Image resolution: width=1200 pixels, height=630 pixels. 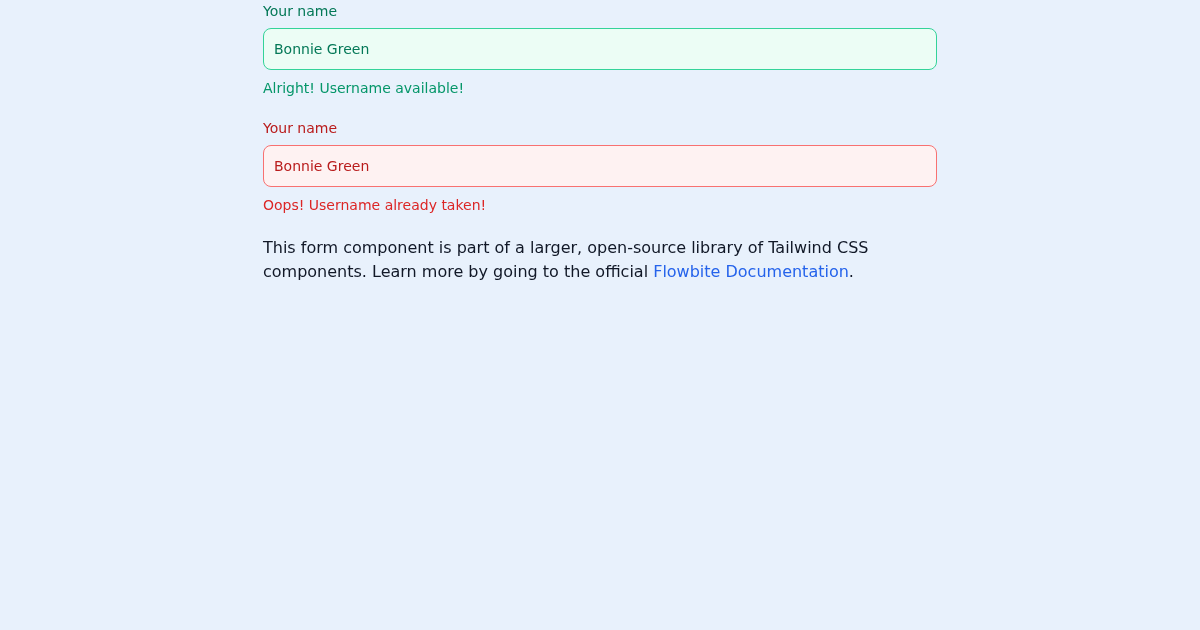 I want to click on info-paragraph: This form component is part of a larger, open-source library of Tailwind CSS components. Learn more by going to the official Flowbite Documentation., so click(x=566, y=260).